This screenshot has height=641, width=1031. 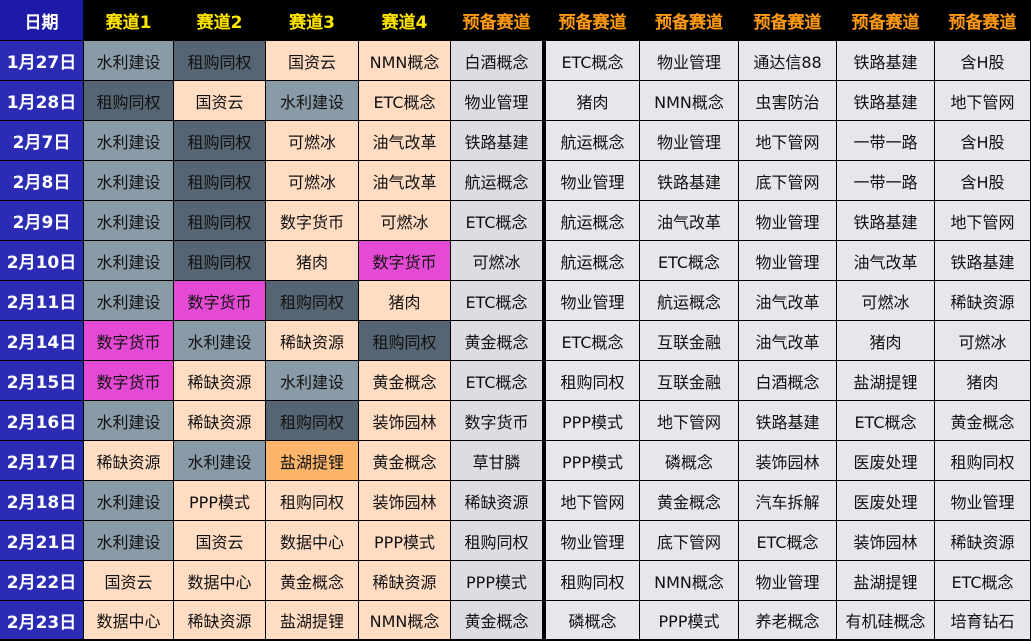 What do you see at coordinates (405, 501) in the screenshot?
I see `lane-cell: 装饰园林` at bounding box center [405, 501].